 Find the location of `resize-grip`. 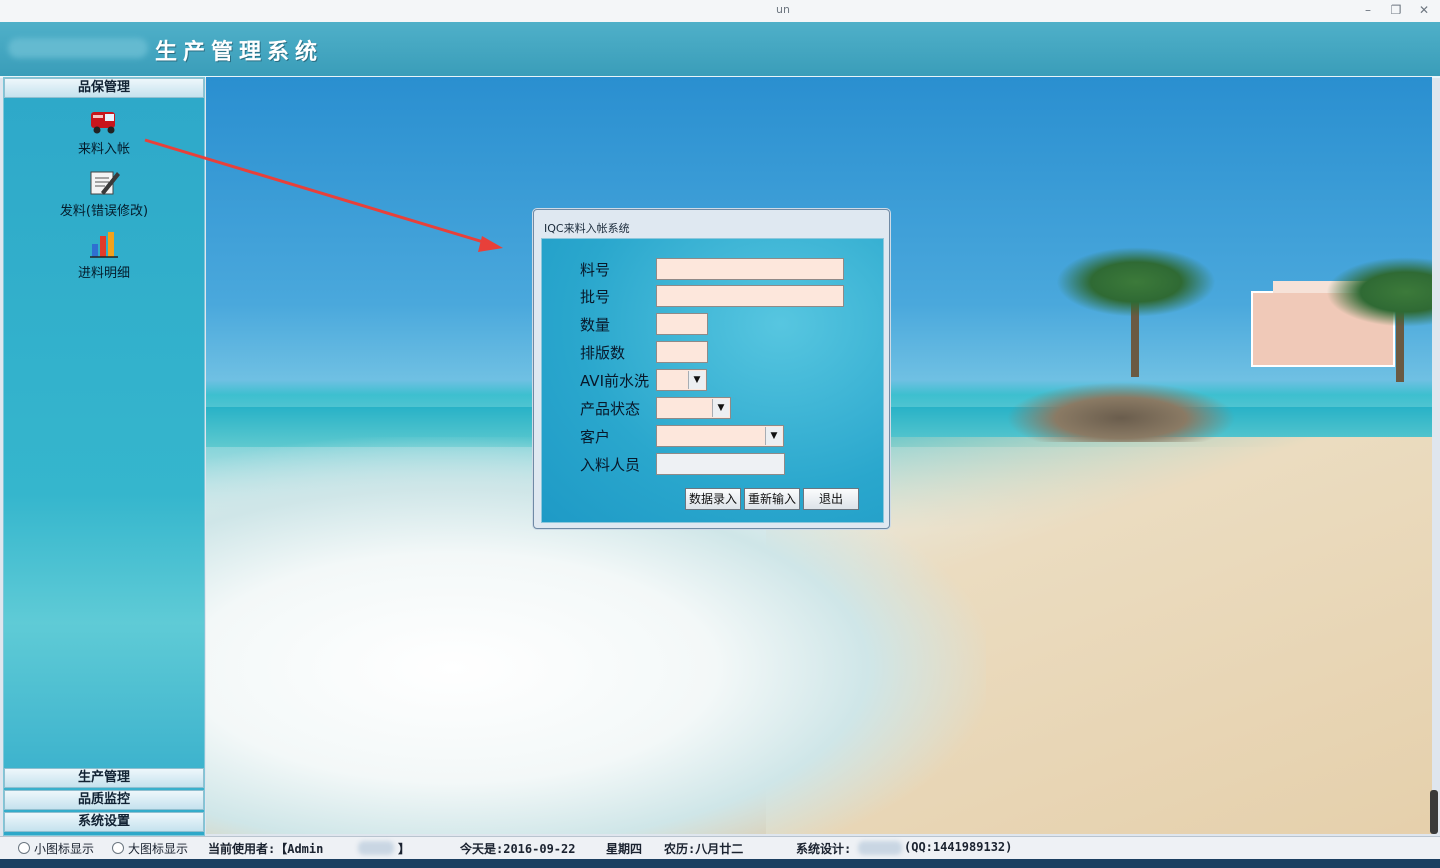

resize-grip is located at coordinates (1434, 812).